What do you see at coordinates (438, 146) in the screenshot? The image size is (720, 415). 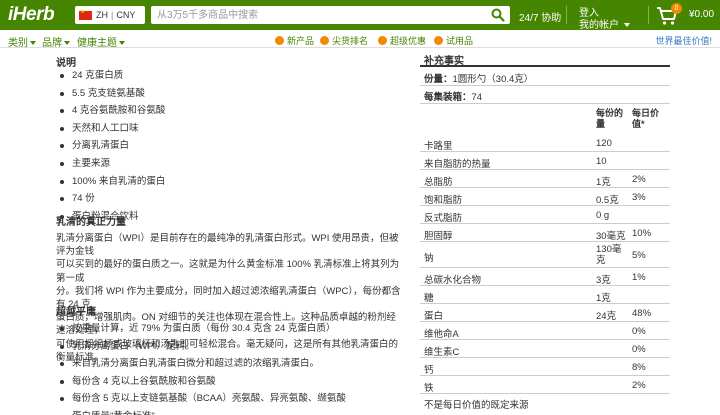 I see `nutrient-name: 卡路里` at bounding box center [438, 146].